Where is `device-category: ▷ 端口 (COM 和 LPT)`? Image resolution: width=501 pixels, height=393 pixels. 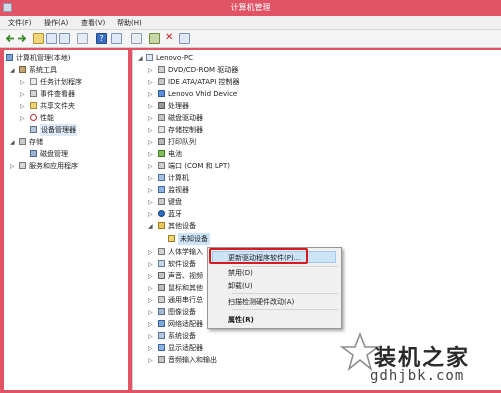 device-category: ▷ 端口 (COM 和 LPT) is located at coordinates (313, 166).